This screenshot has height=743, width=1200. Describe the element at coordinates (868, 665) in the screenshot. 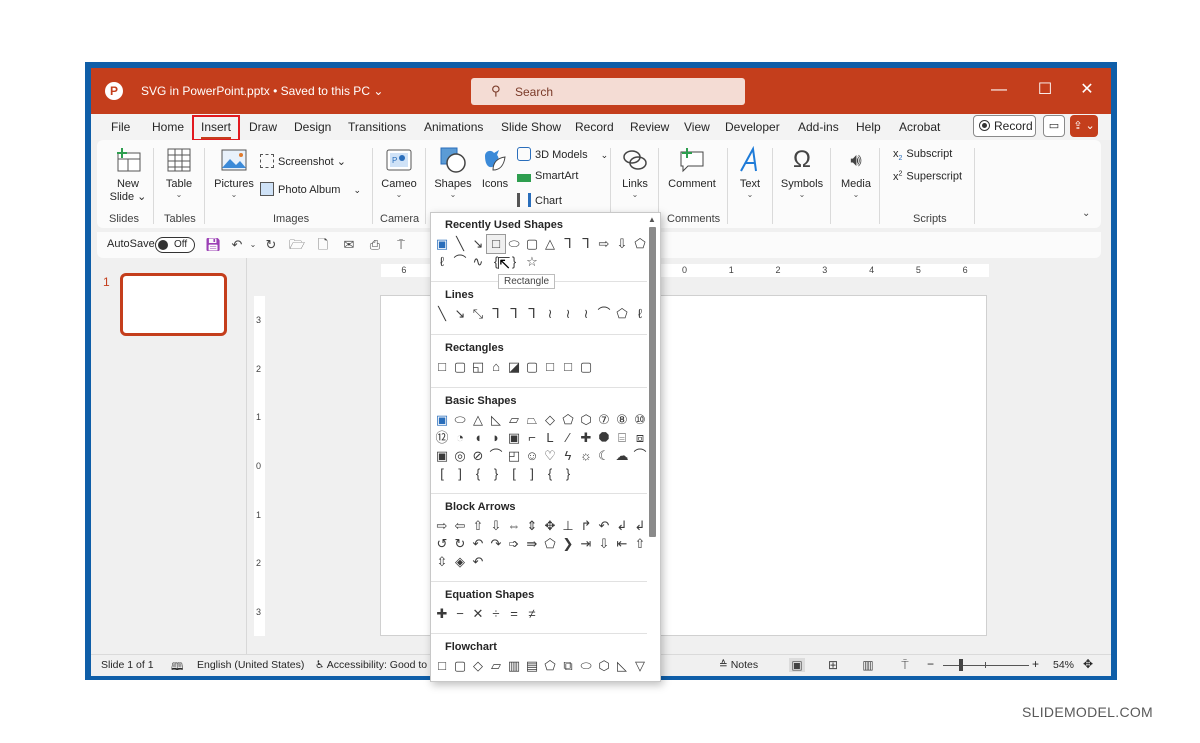

I see `reading-view-icon: ▥` at that location.